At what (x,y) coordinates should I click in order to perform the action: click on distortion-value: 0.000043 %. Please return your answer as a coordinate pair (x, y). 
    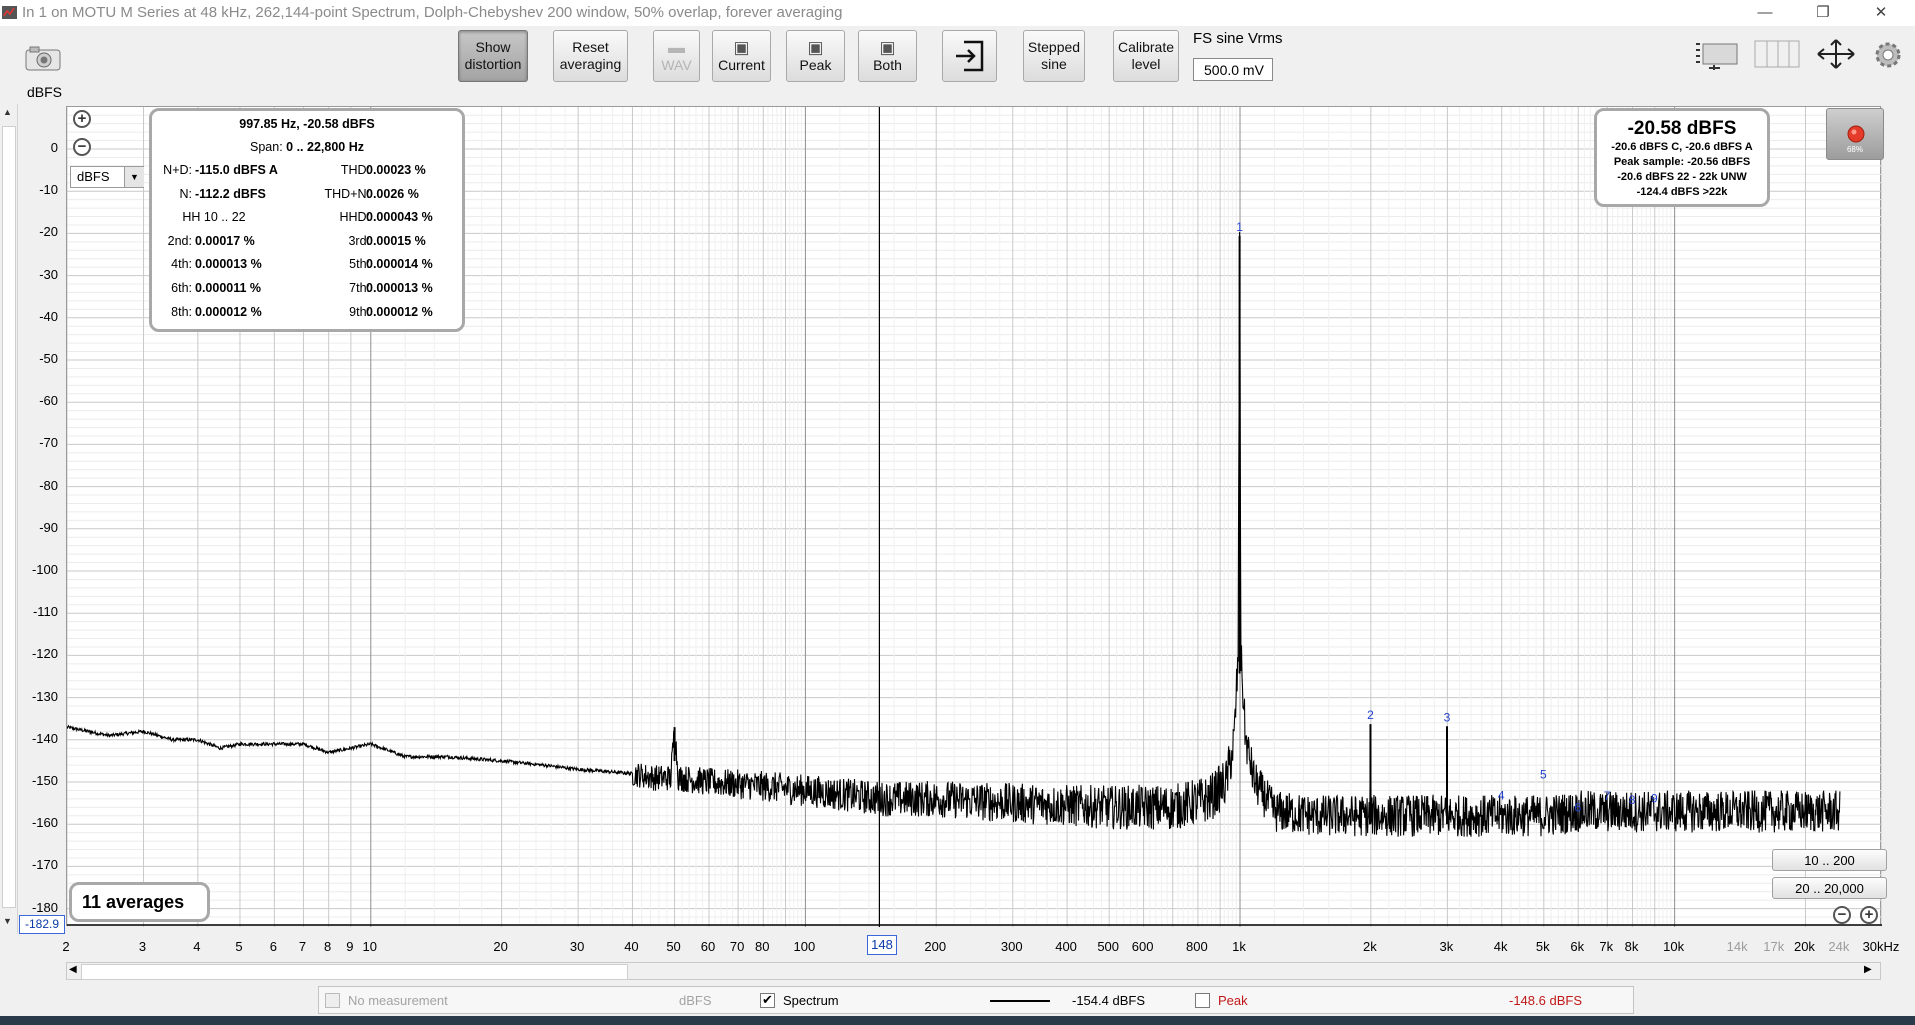
    Looking at the image, I should click on (399, 217).